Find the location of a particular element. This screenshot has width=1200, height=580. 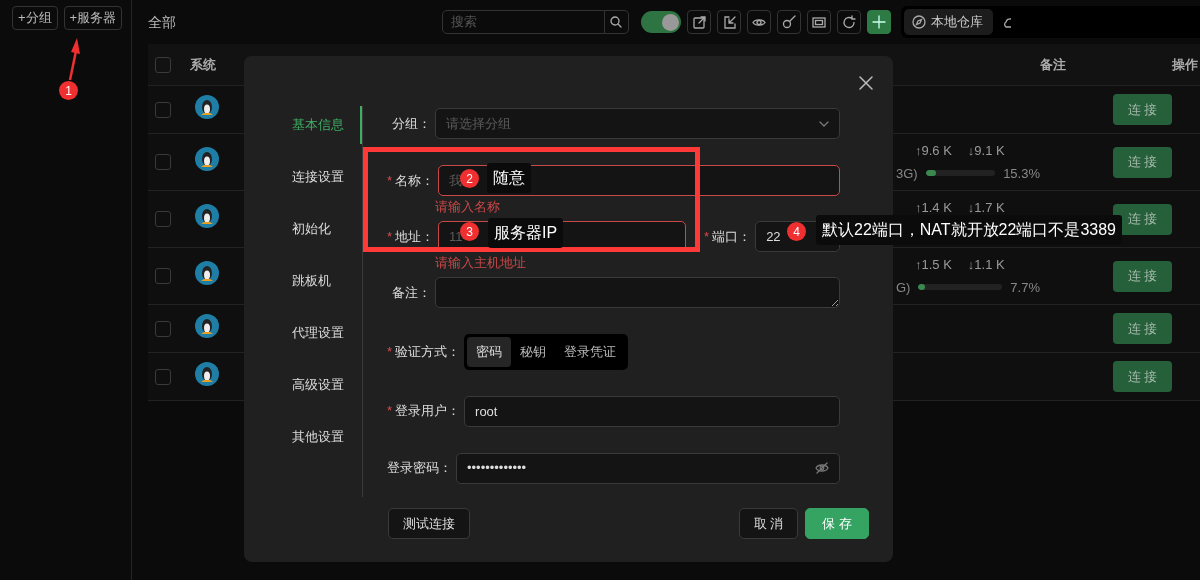

usage-percent: 15.3% is located at coordinates (1021, 173).